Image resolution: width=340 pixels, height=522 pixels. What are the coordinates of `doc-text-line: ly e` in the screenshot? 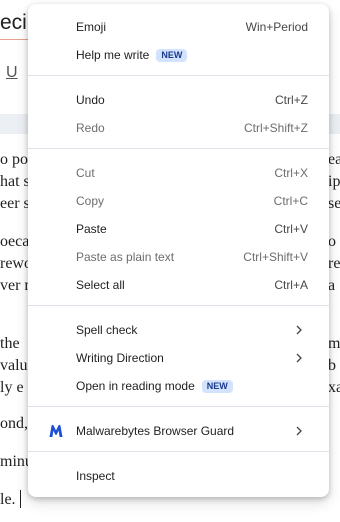 It's located at (12, 387).